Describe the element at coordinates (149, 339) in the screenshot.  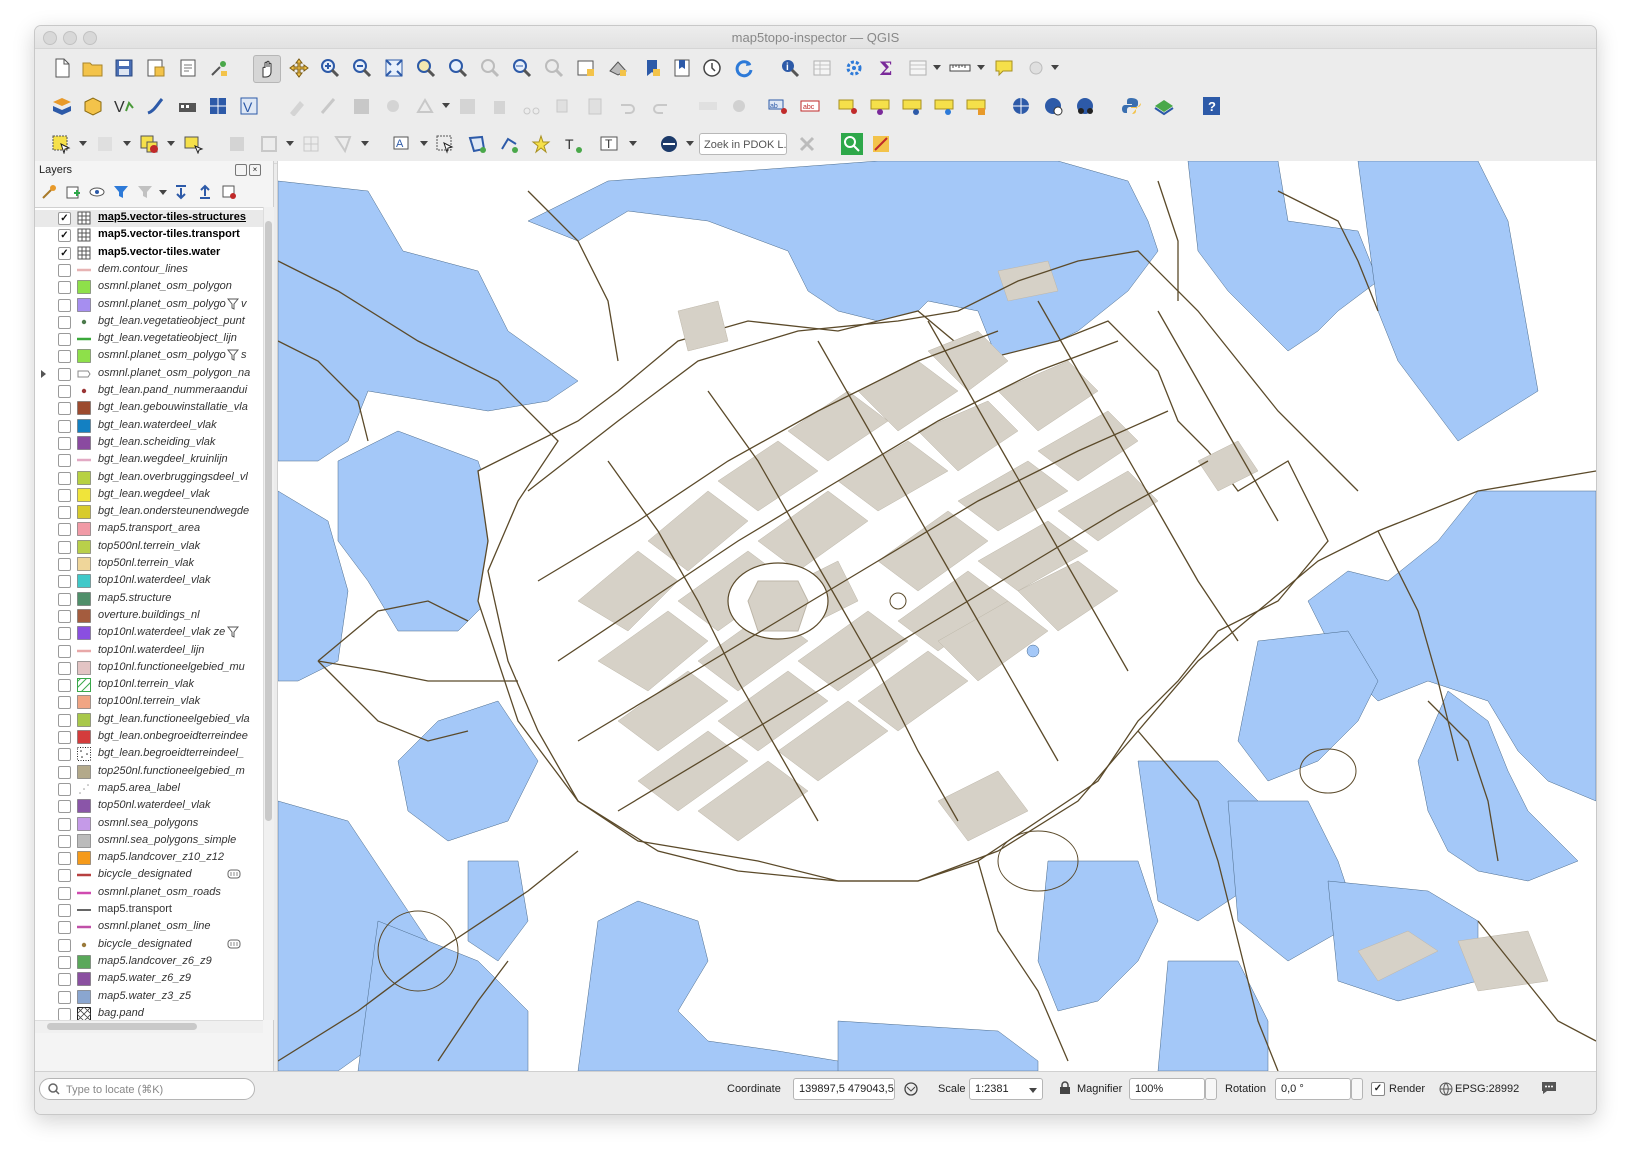
I see `layer-row: bgt_lean.vegetatieobject_lijn` at that location.